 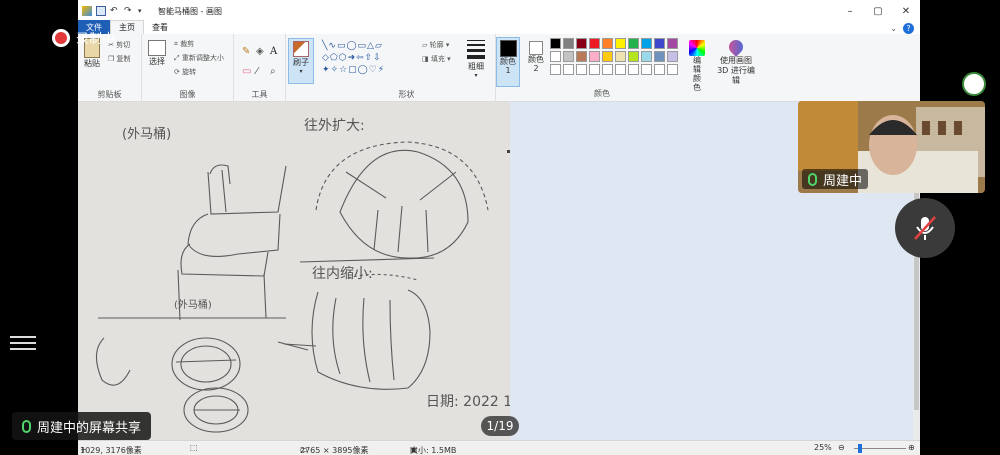 I want to click on color-picker-icon: ⁄, so click(x=257, y=71).